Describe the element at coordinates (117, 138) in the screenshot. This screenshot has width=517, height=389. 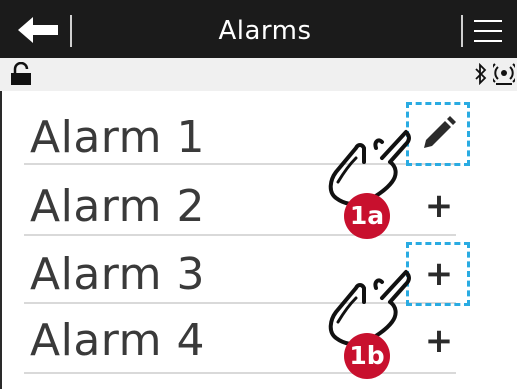
I see `alarm-1-label: Alarm 1` at that location.